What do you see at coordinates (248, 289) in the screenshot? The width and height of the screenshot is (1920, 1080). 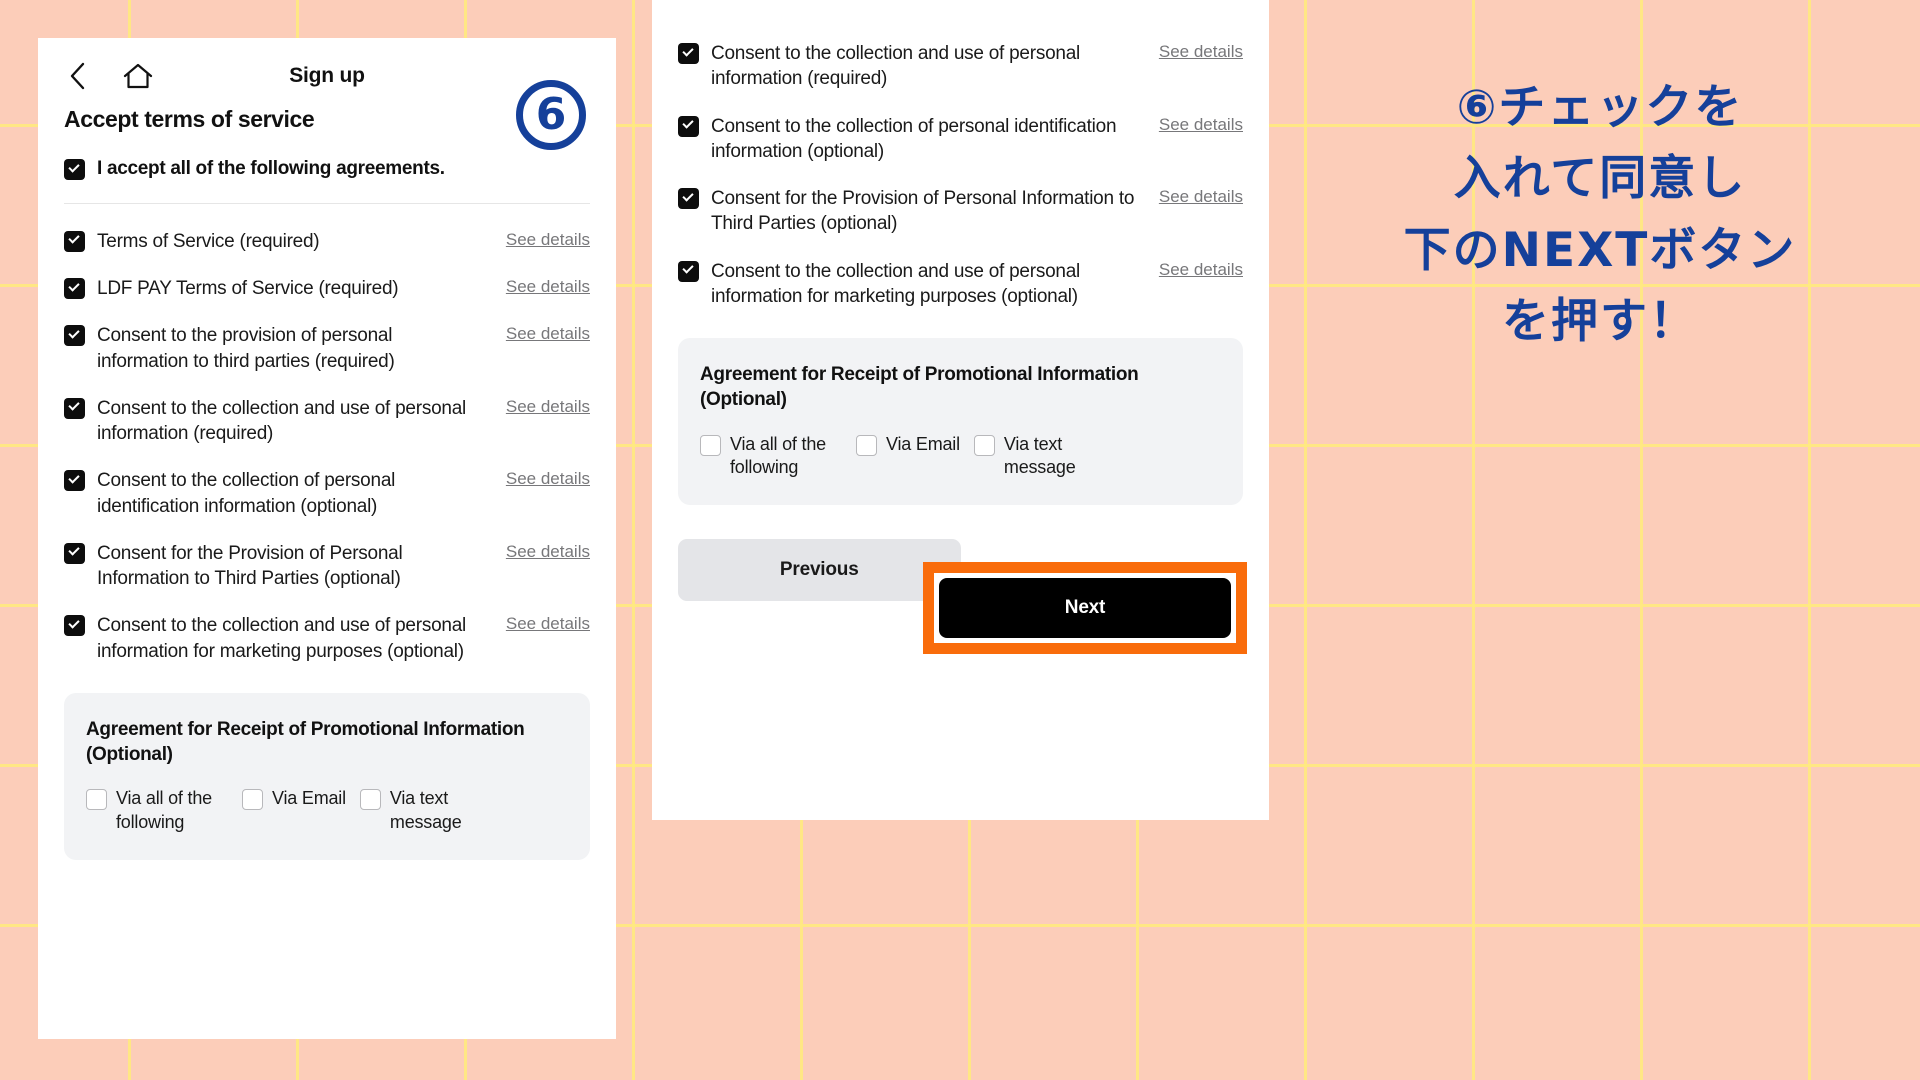 I see `agreement-label: LDF PAY Terms of Service (required)` at bounding box center [248, 289].